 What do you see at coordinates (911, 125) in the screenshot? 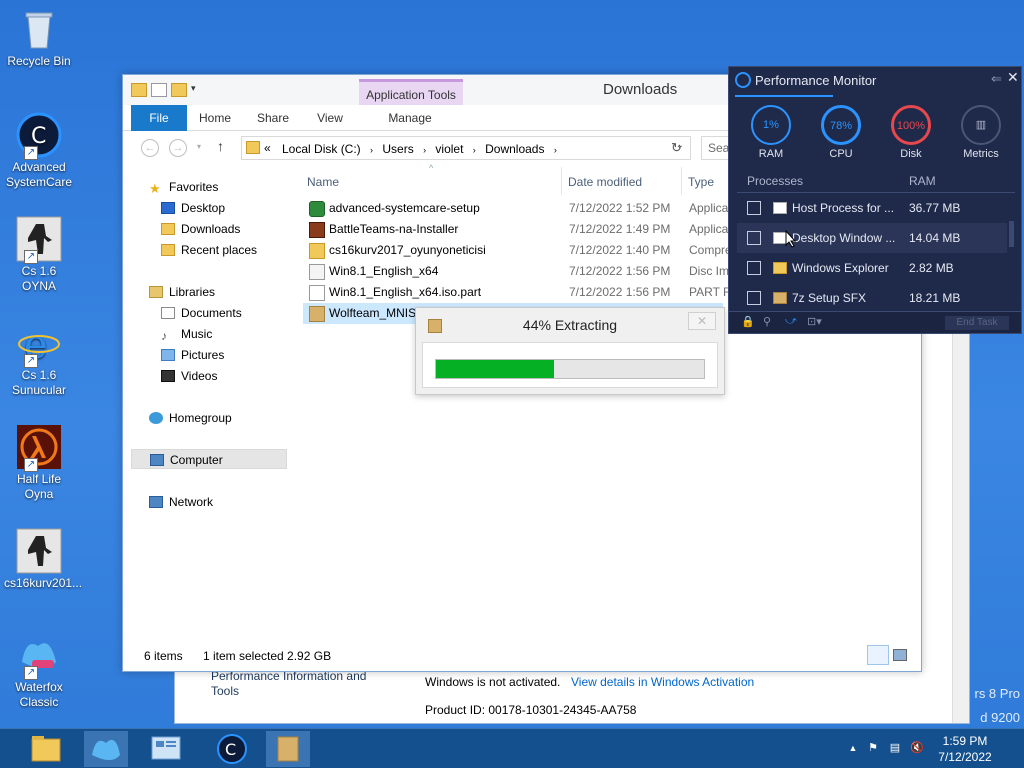
I see `disk-gauge: 100%` at bounding box center [911, 125].